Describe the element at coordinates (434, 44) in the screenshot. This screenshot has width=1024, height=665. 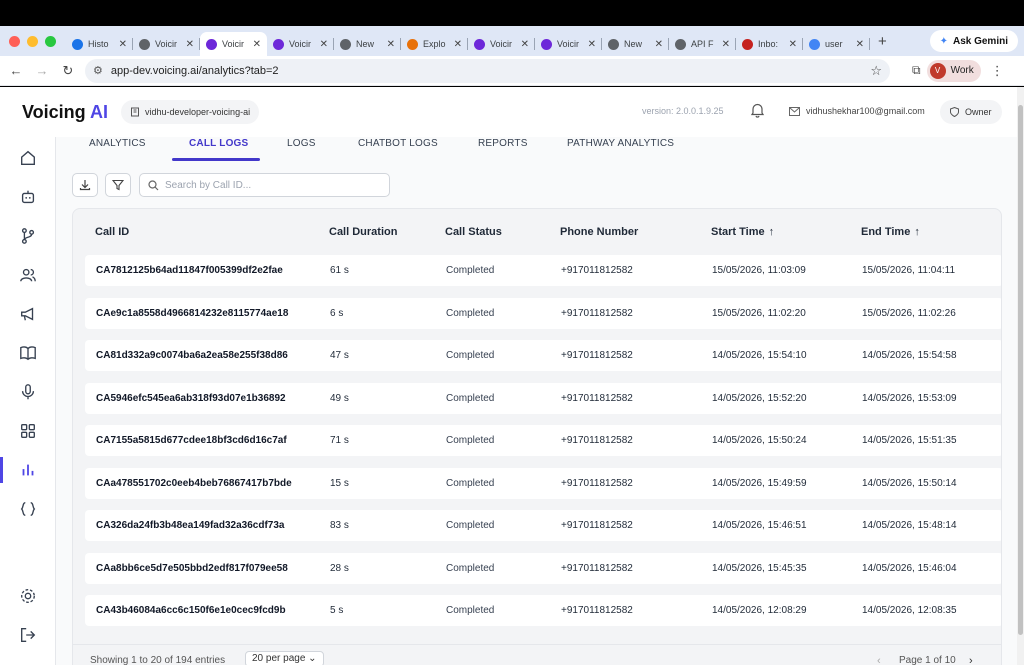
I see `browser-tab: Explo ✕` at that location.